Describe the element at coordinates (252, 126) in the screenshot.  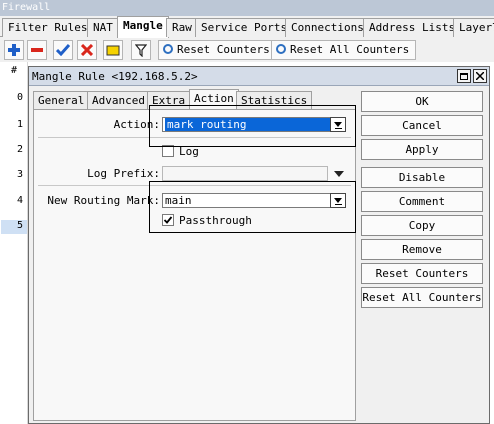
I see `highlight-box-action` at that location.